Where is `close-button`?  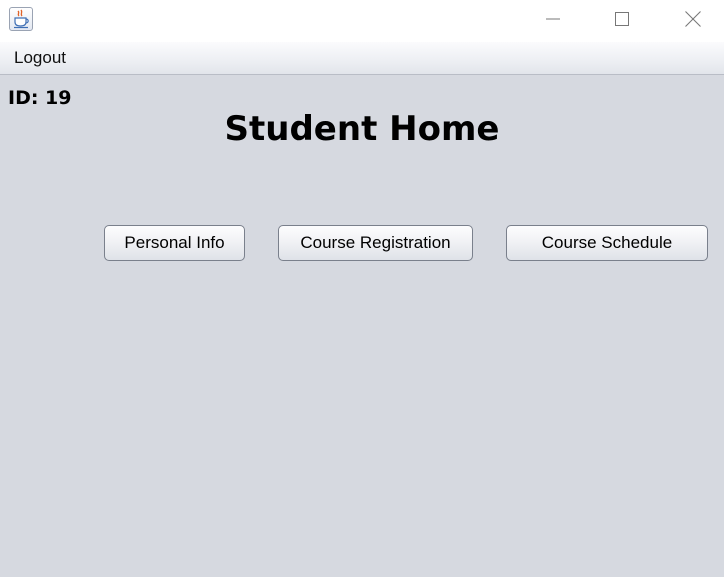 close-button is located at coordinates (693, 19).